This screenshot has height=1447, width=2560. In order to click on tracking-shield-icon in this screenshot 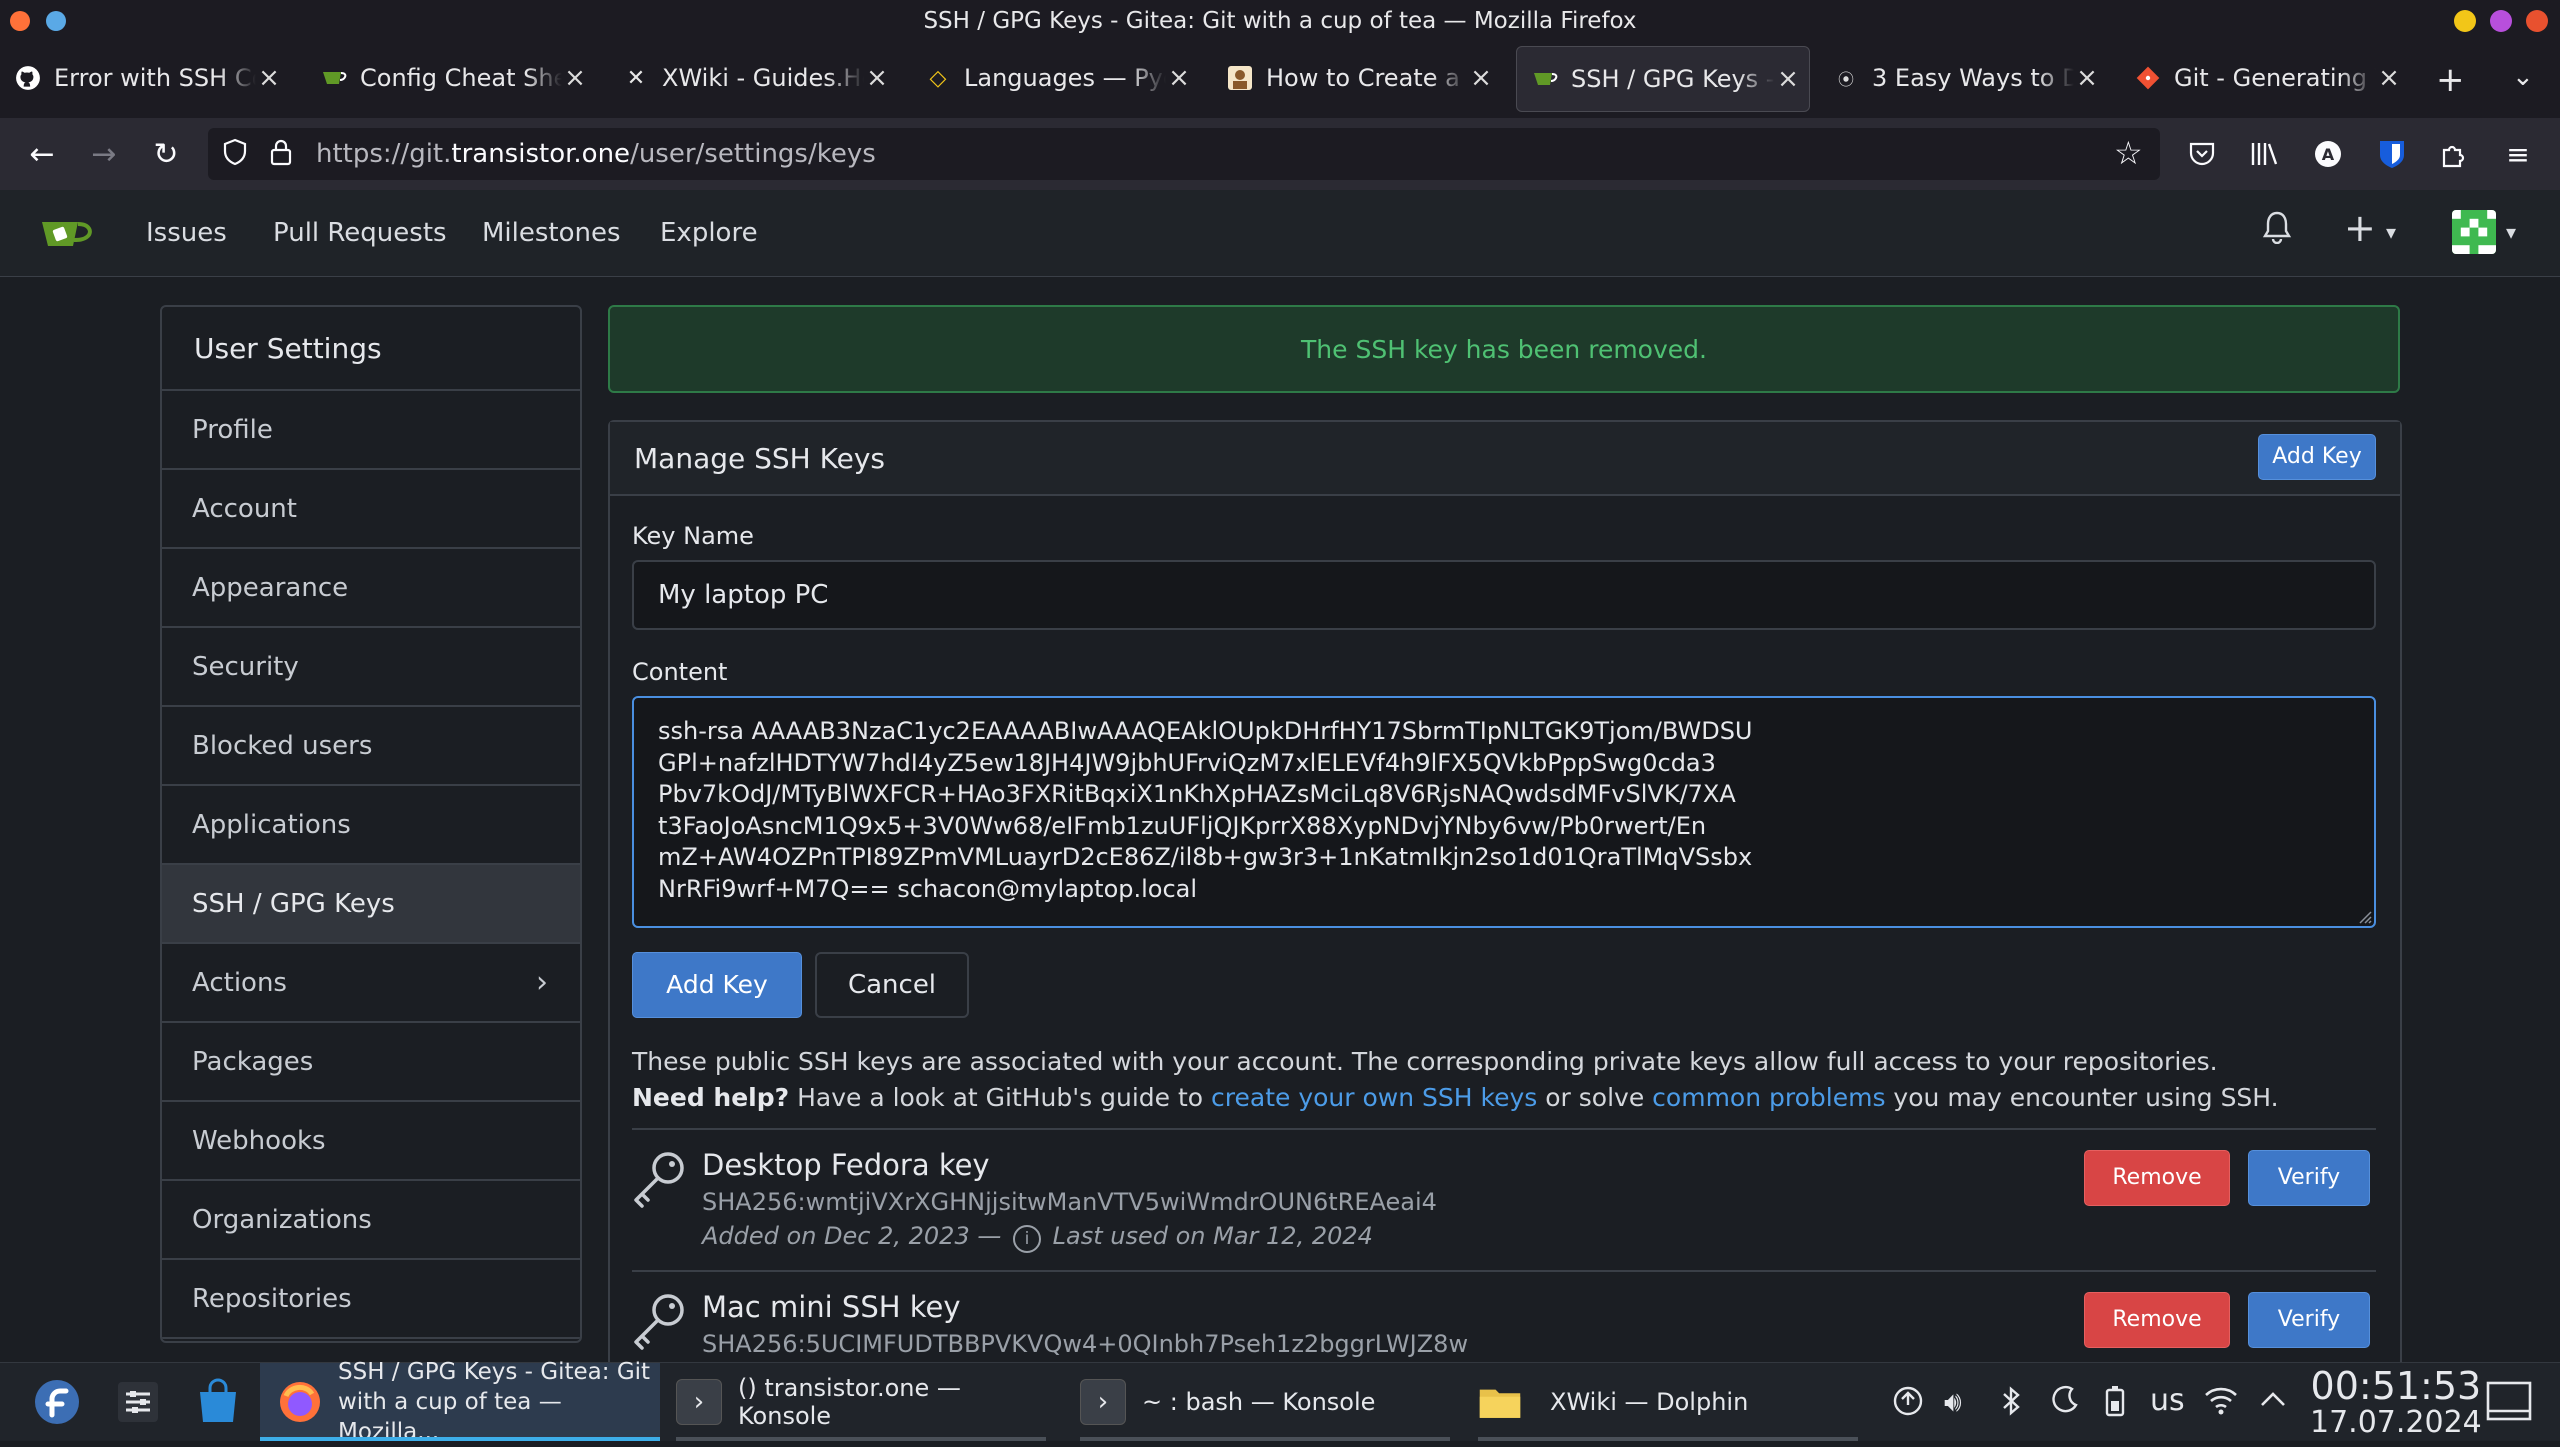, I will do `click(235, 155)`.